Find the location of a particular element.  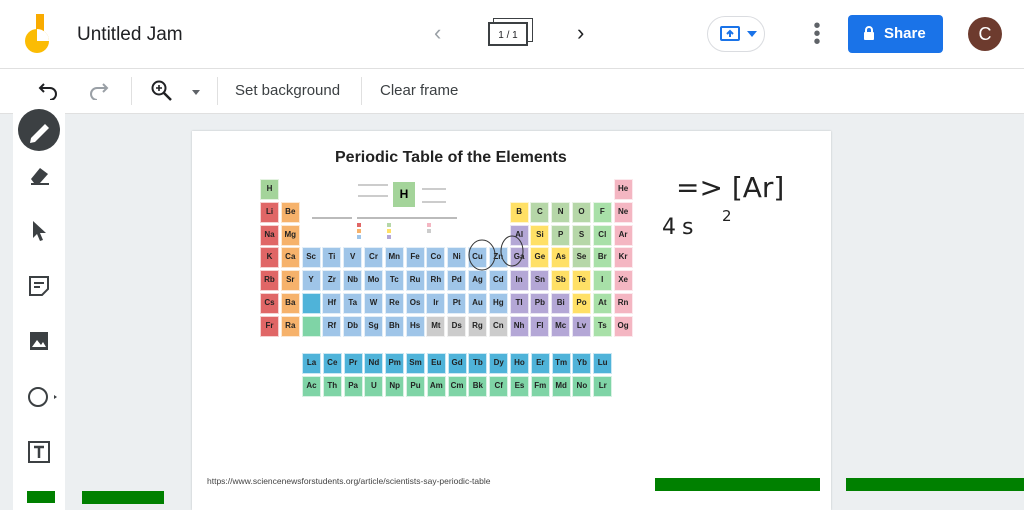

element-cell-br: Br is located at coordinates (602, 258).